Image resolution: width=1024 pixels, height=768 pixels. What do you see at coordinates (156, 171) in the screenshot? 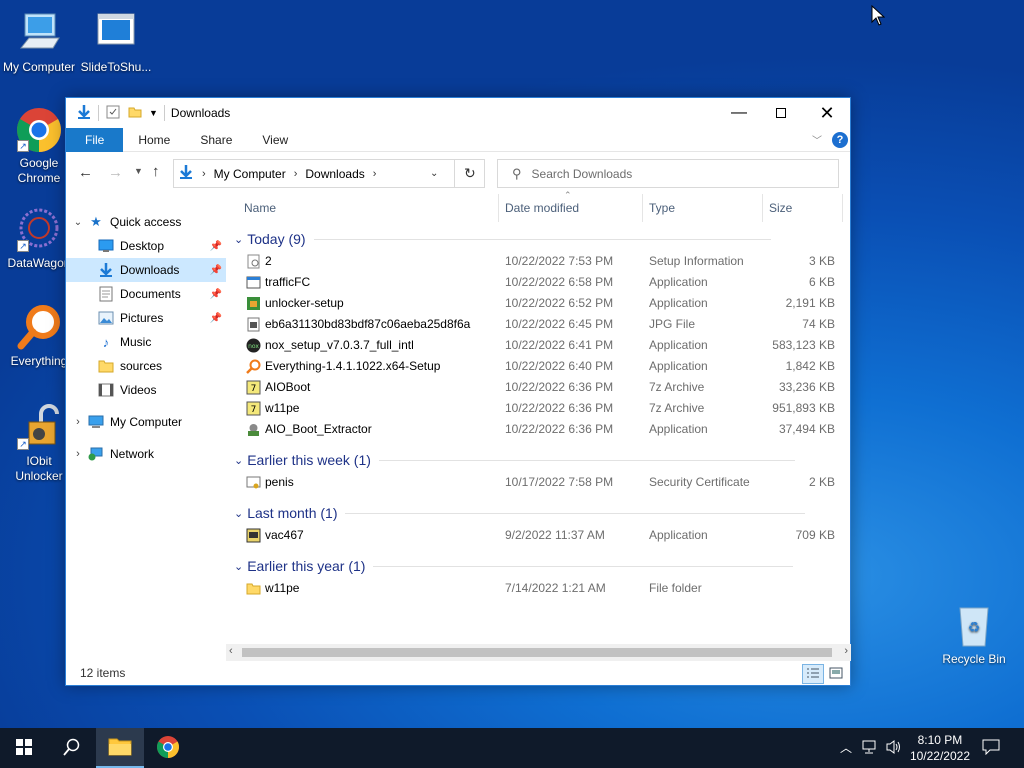
I see `up-button: ↑` at bounding box center [156, 171].